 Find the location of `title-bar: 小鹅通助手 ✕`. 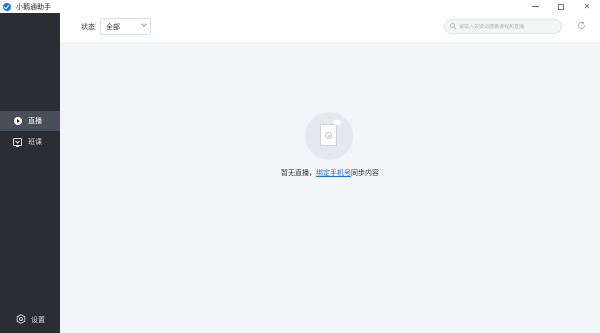

title-bar: 小鹅通助手 ✕ is located at coordinates (300, 6).